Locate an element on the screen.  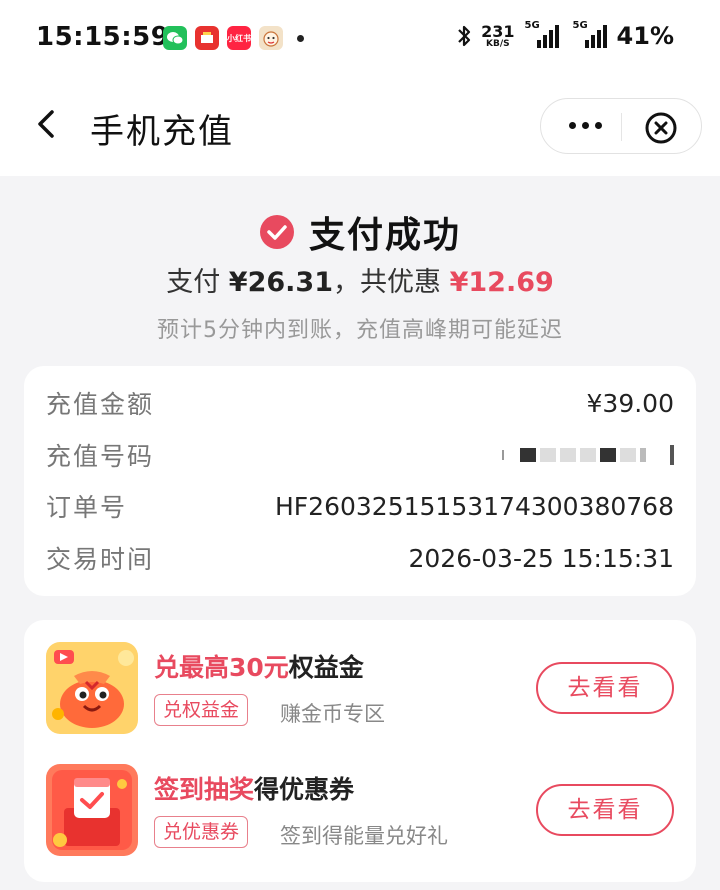
promo-tag: 兑优惠券 is located at coordinates (201, 832).